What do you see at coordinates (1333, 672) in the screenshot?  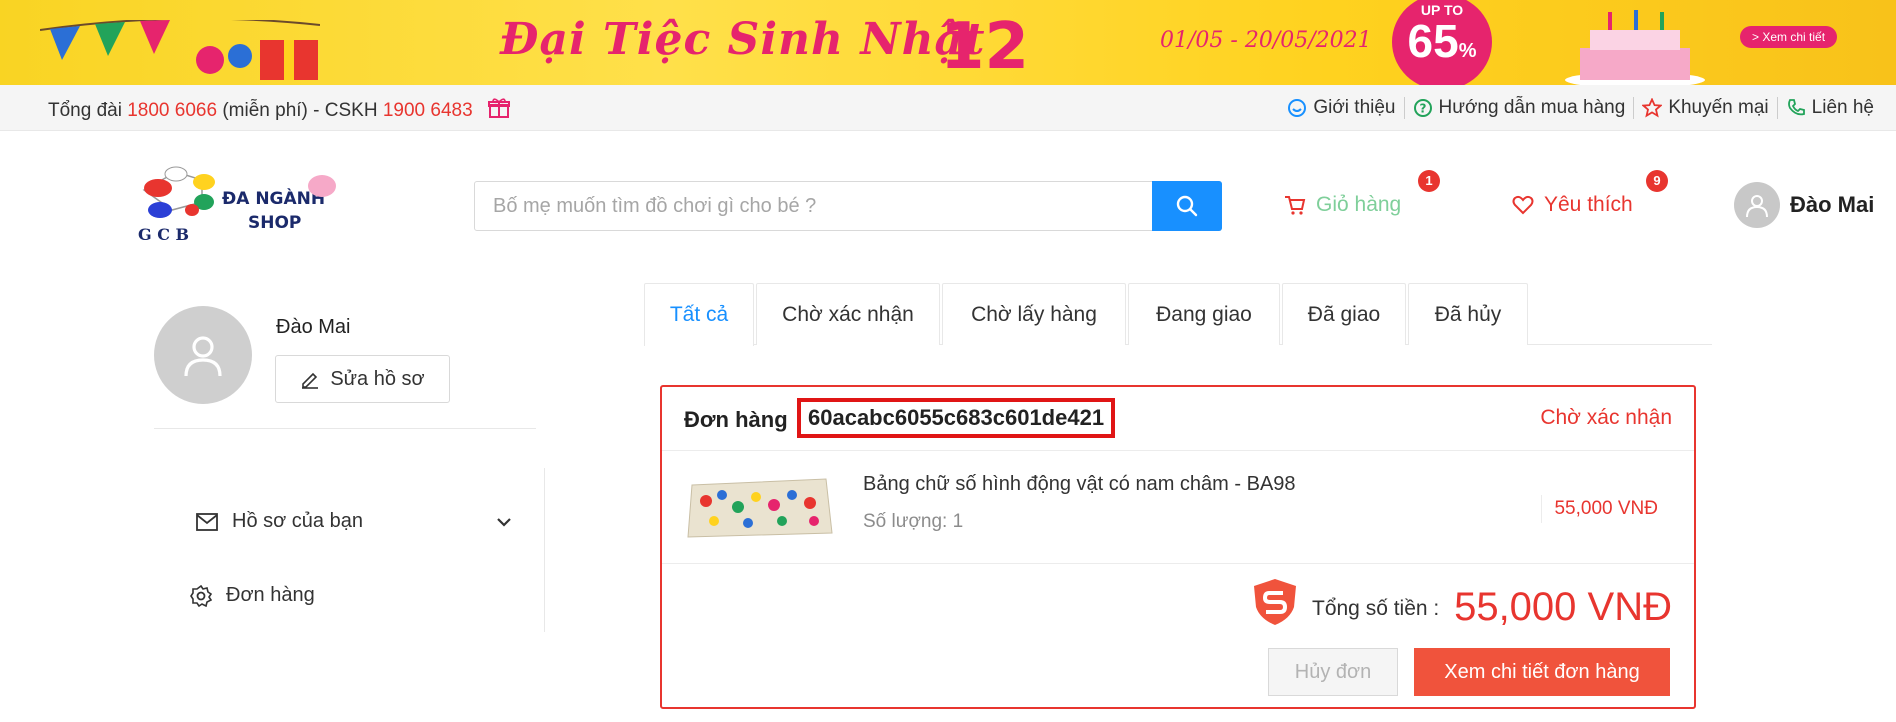 I see `cancel-order-button: Hủy đơn` at bounding box center [1333, 672].